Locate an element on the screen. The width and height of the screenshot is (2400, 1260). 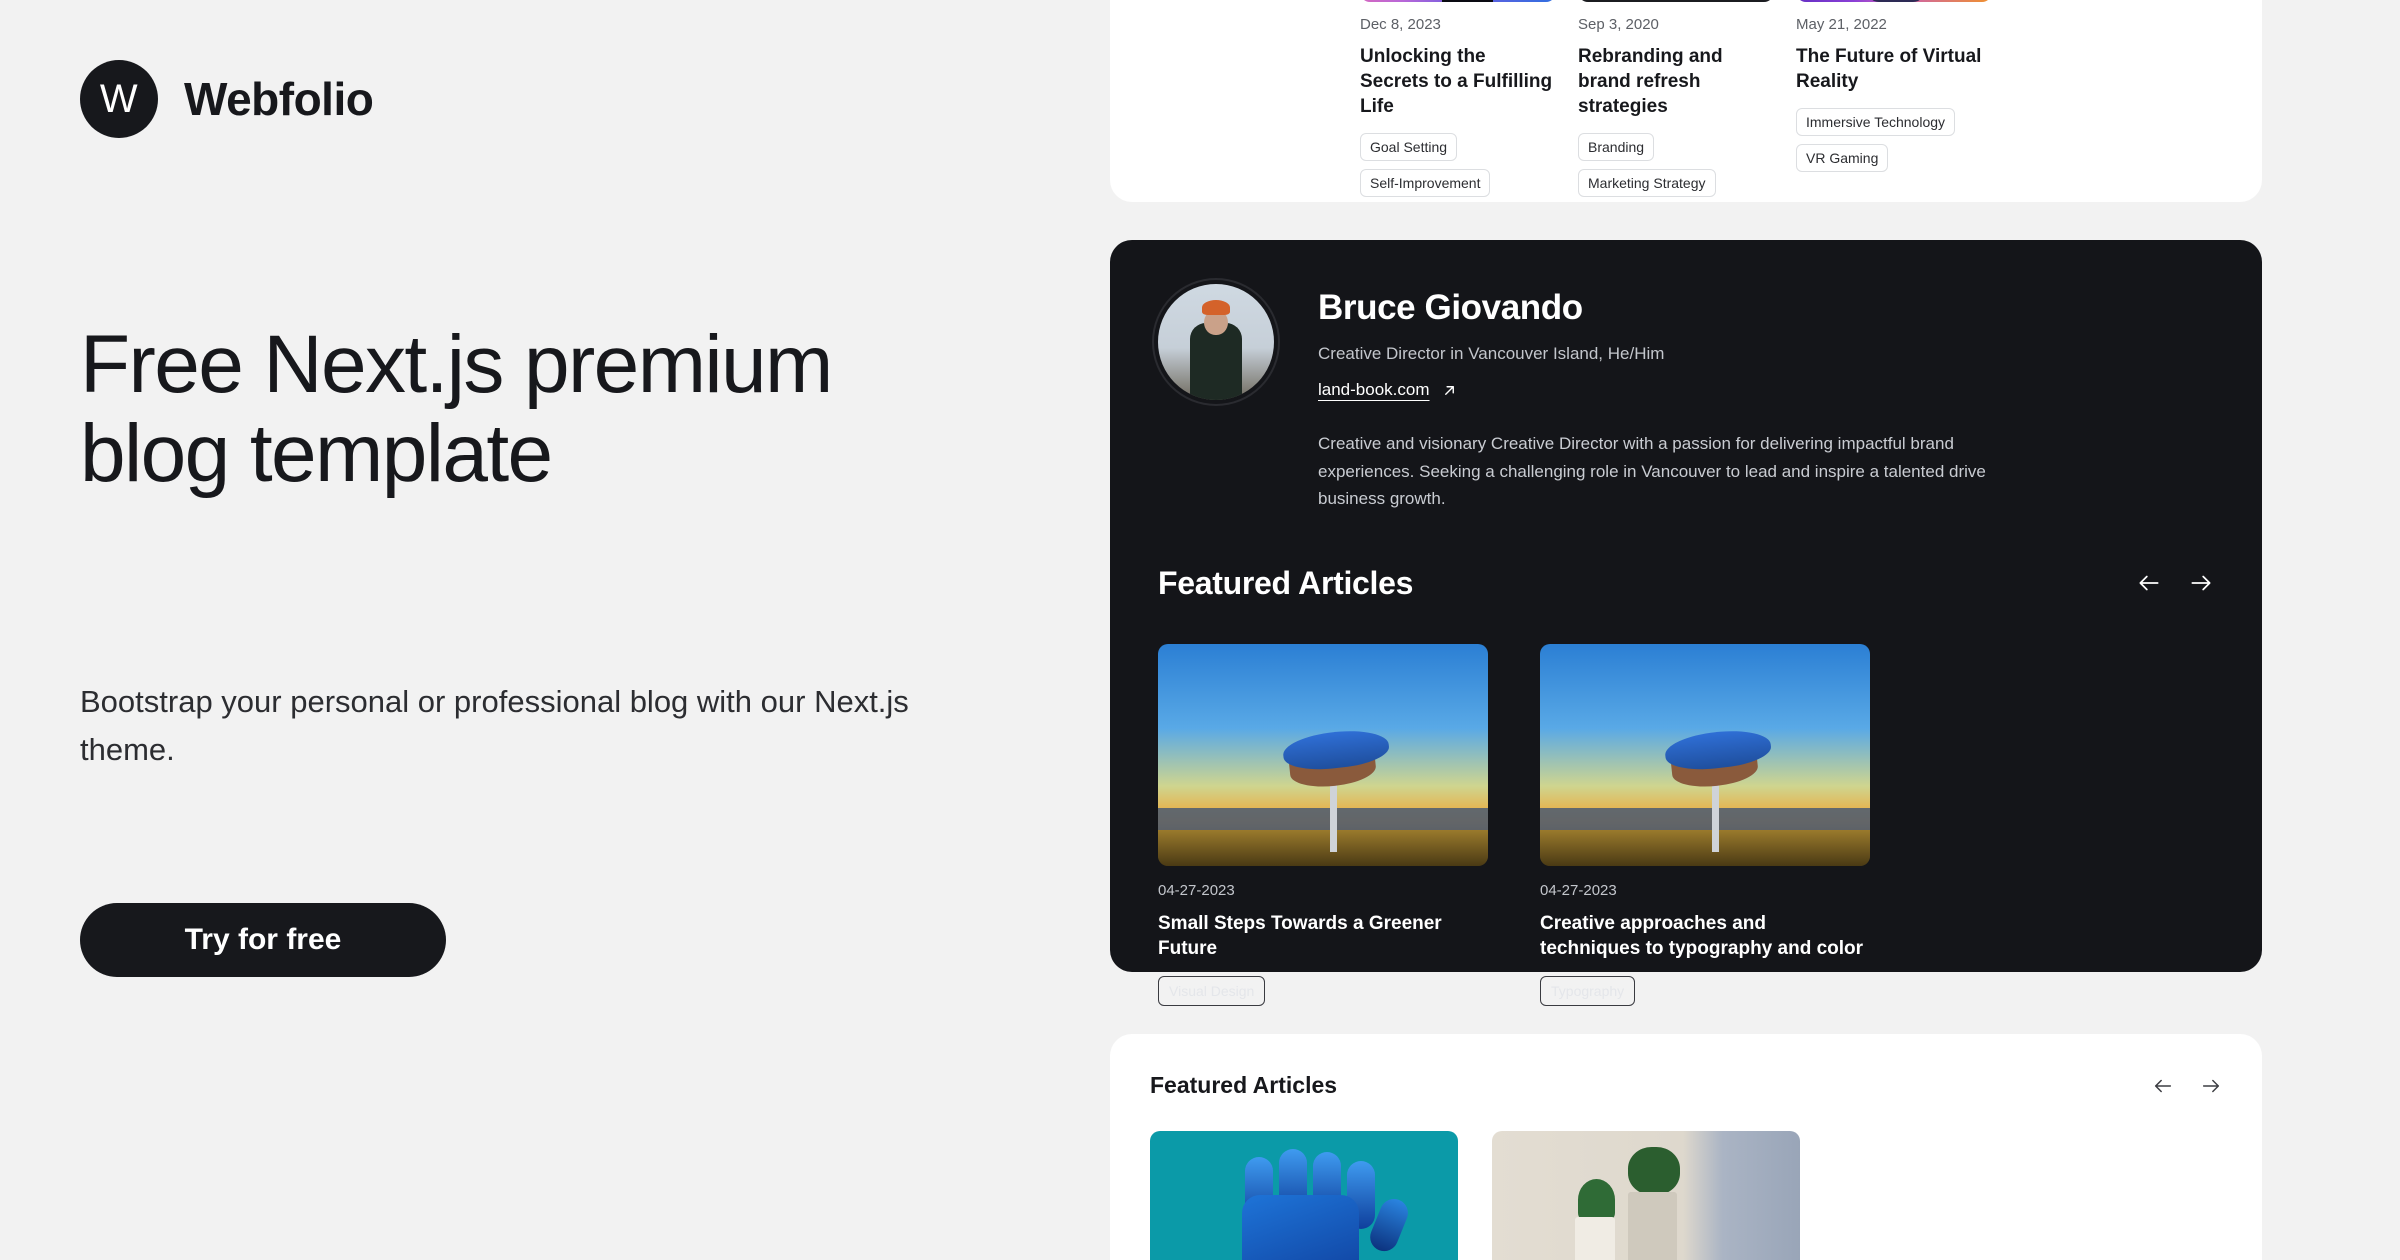
brand-logo: W Webfolio is located at coordinates (227, 99).